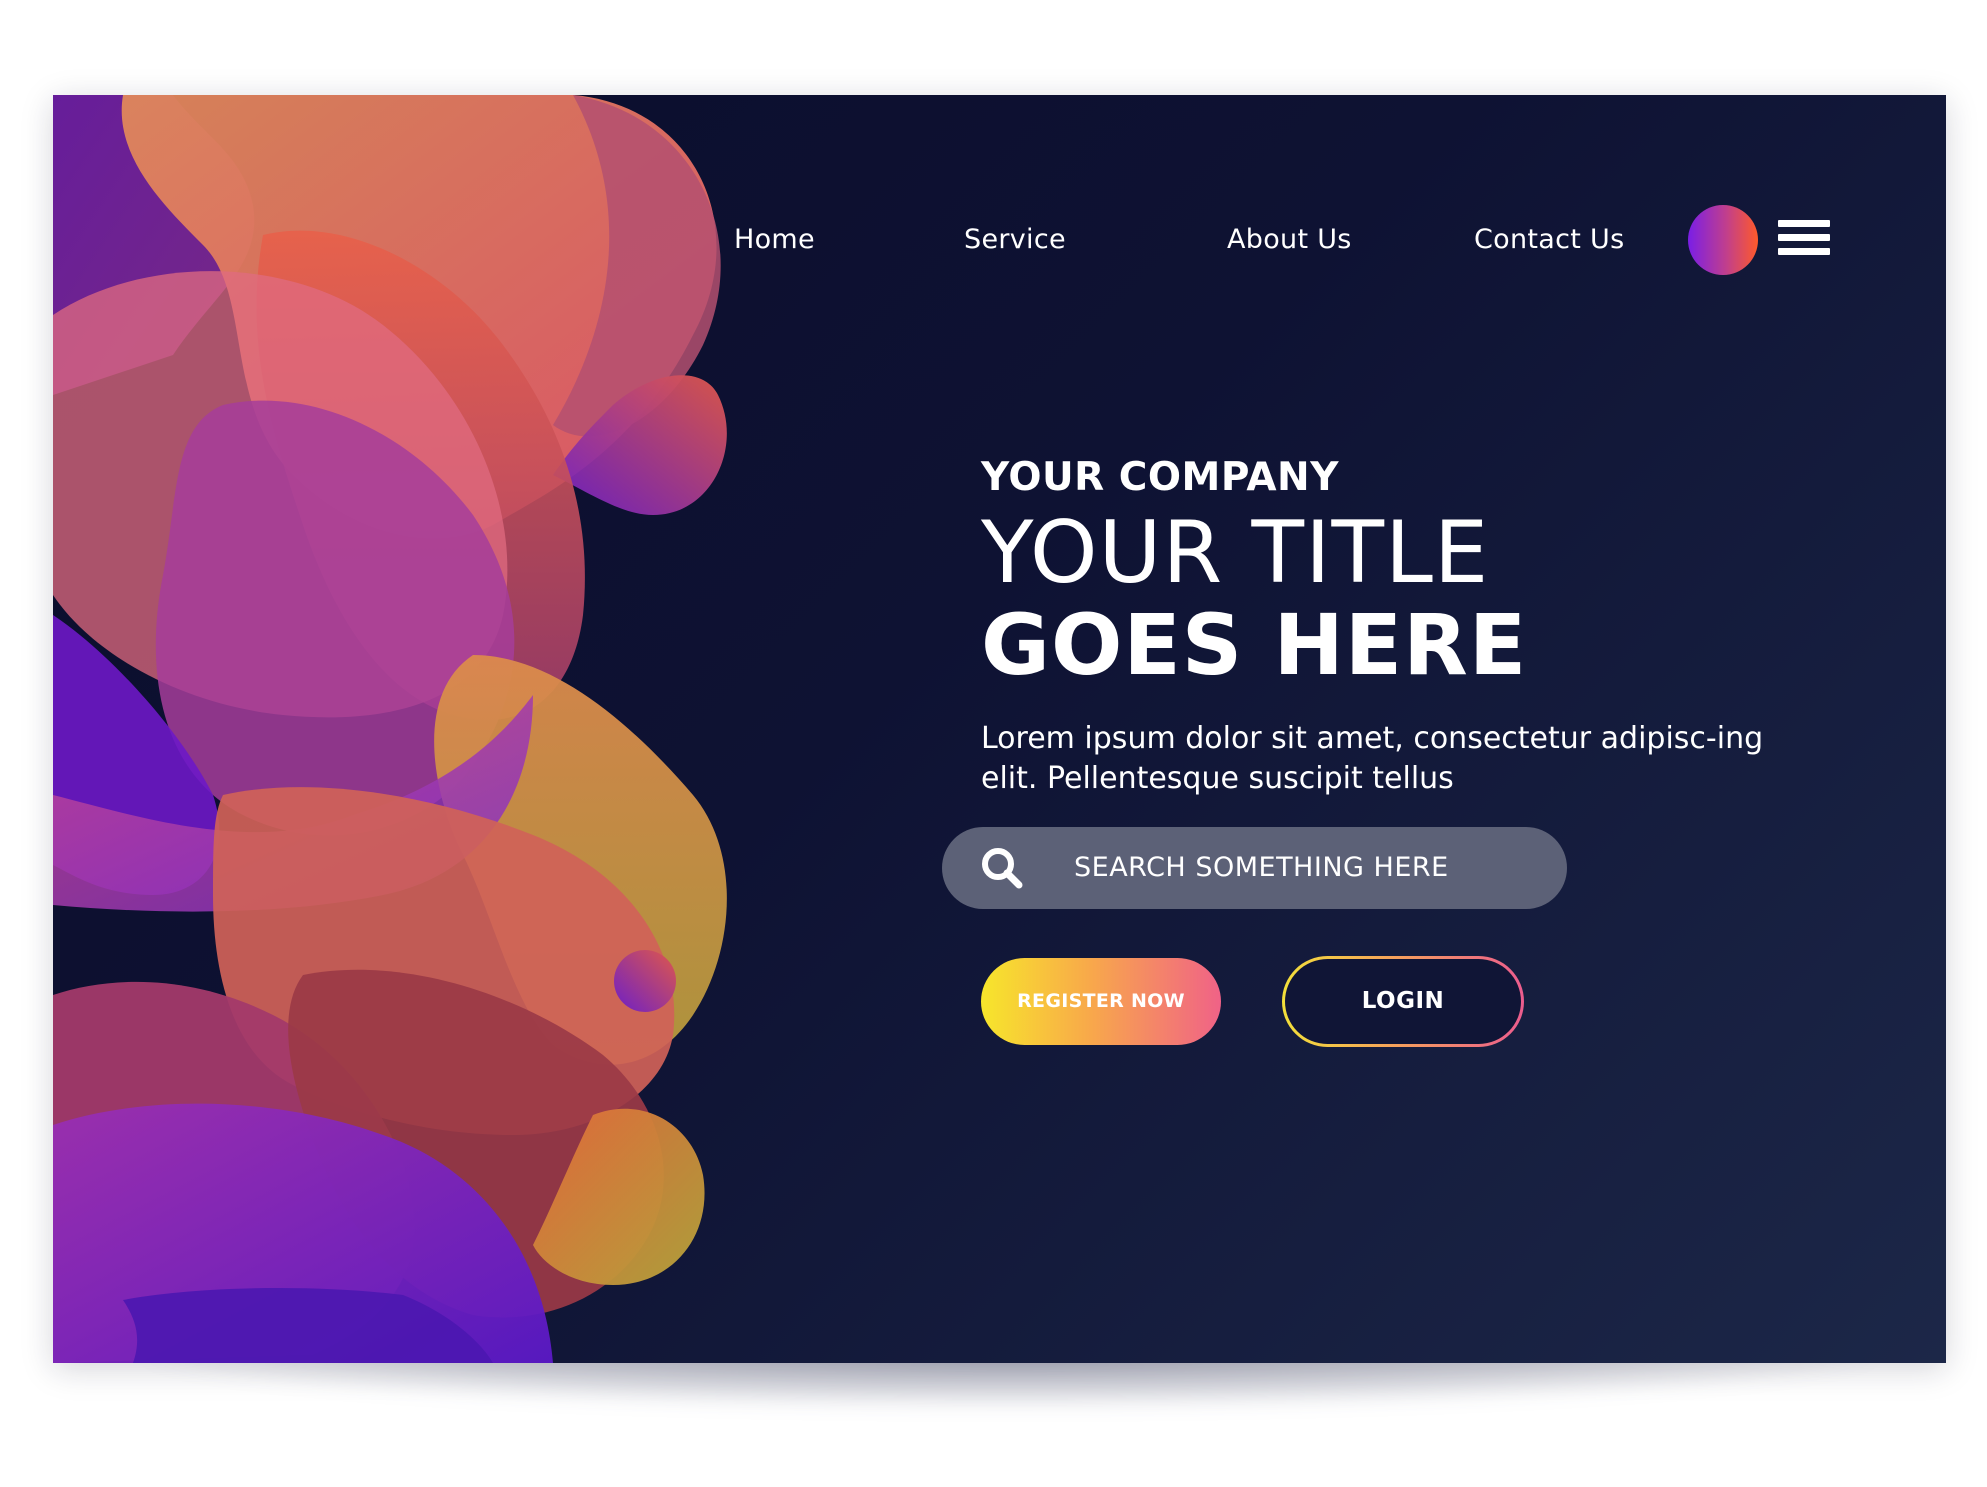  Describe the element at coordinates (1160, 477) in the screenshot. I see `company-name: YOUR COMPANY` at that location.